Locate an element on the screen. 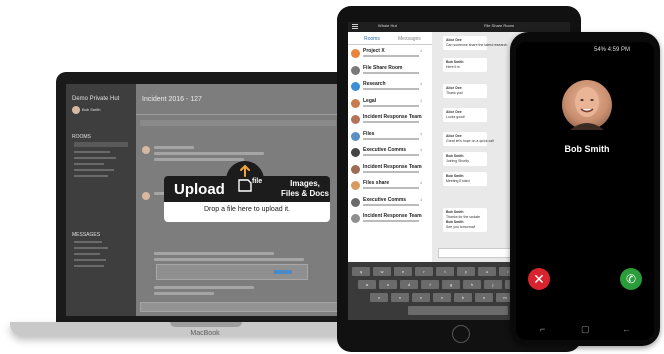  recent-apps-icon: ⌐ is located at coordinates (542, 329).